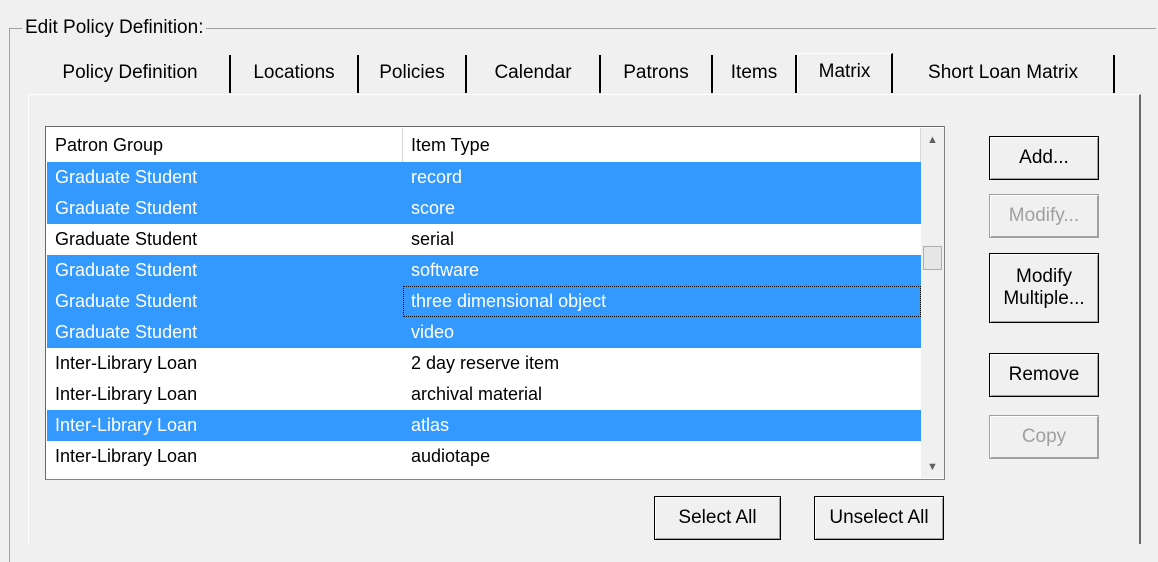  I want to click on remove-button: Remove, so click(1044, 375).